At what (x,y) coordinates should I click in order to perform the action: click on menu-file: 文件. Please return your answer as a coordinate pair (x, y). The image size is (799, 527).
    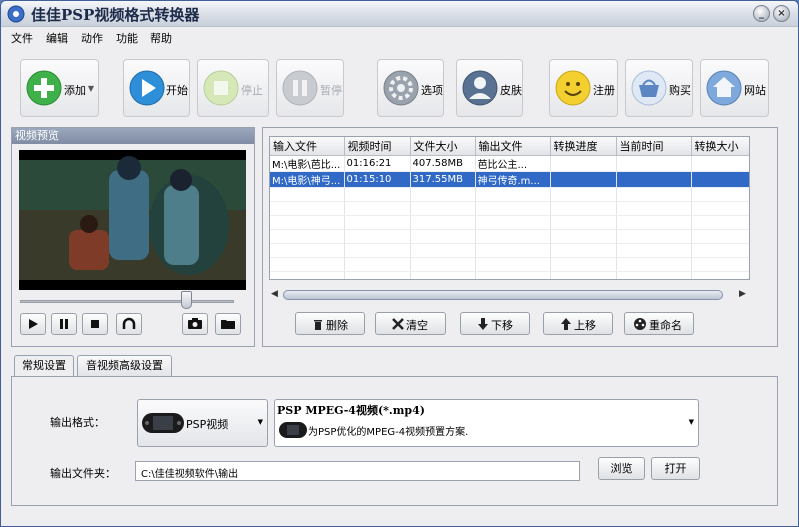
    Looking at the image, I should click on (22, 38).